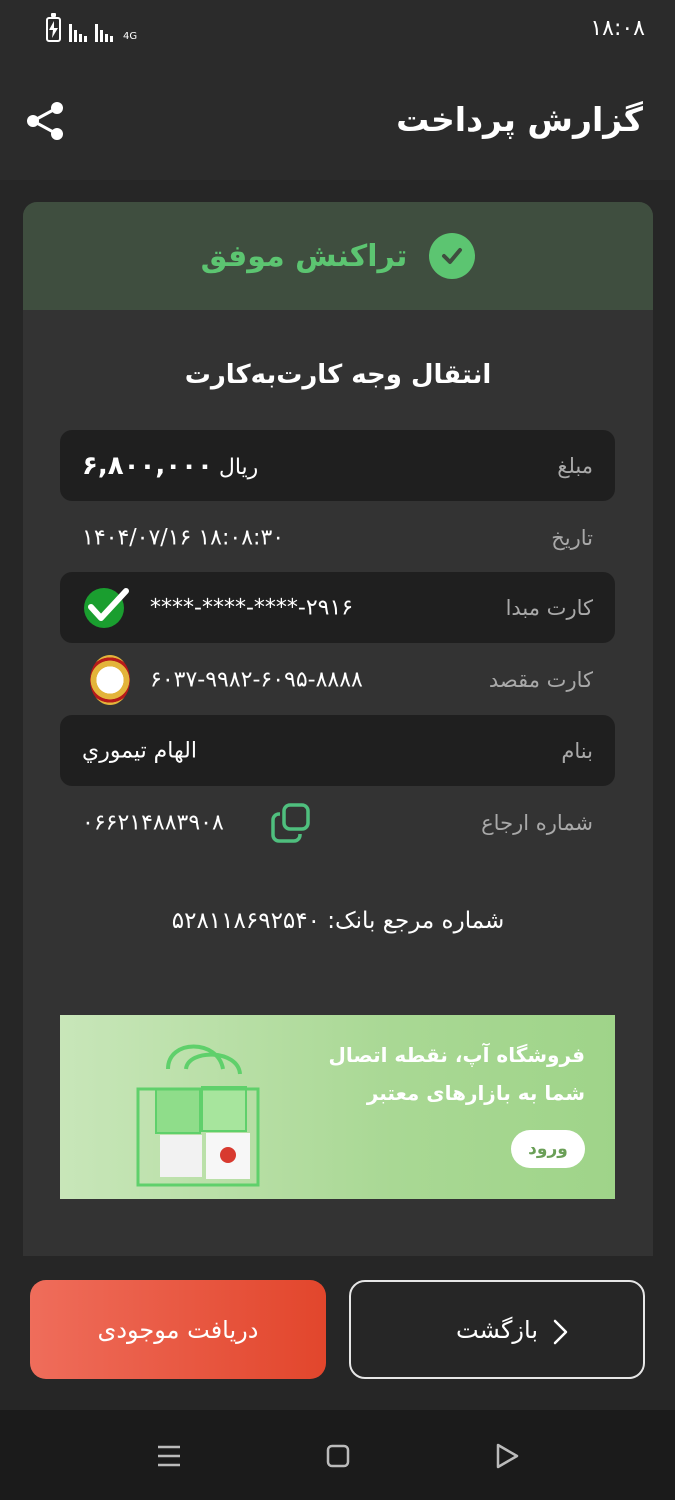 The image size is (675, 1500). What do you see at coordinates (169, 1456) in the screenshot?
I see `menu-icon` at bounding box center [169, 1456].